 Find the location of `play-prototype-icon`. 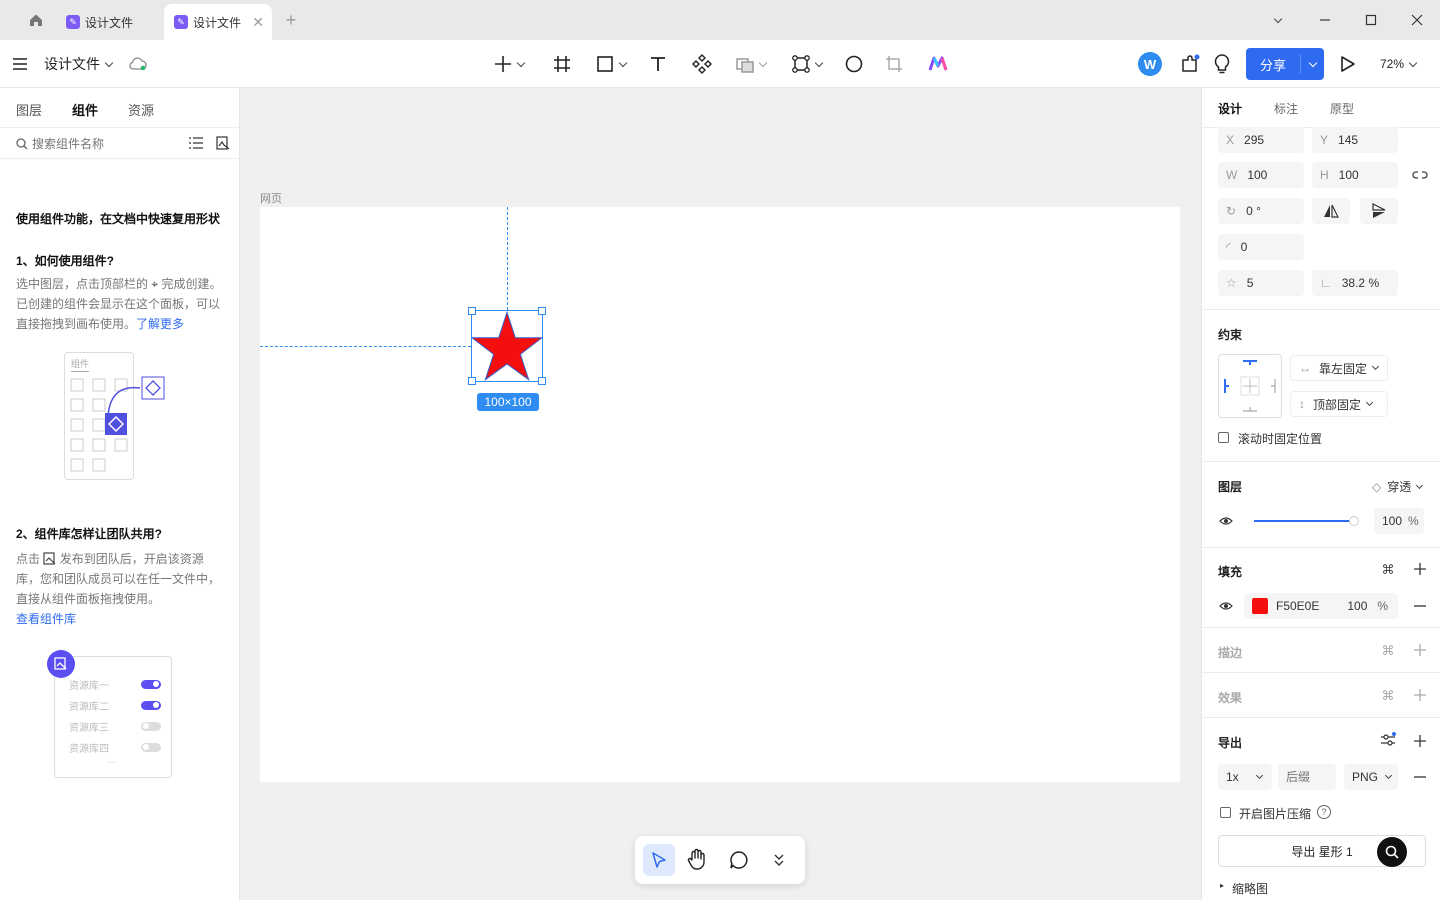

play-prototype-icon is located at coordinates (1348, 64).